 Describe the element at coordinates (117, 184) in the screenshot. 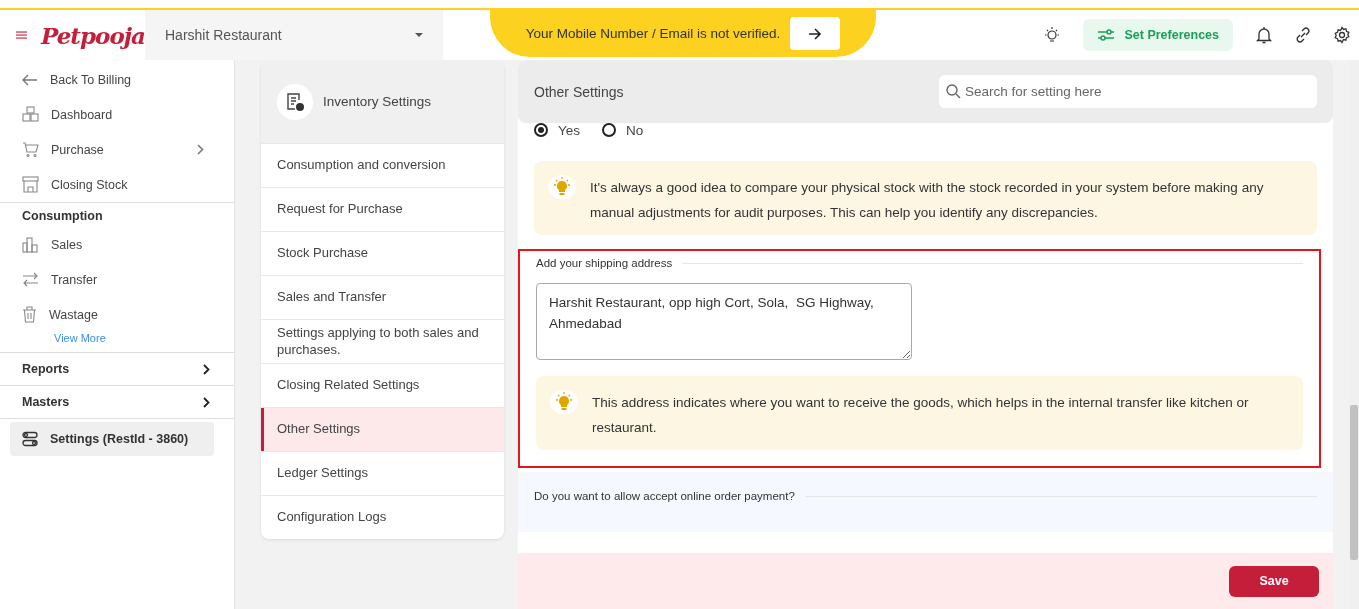

I see `sidebar-item: Closing Stock` at that location.